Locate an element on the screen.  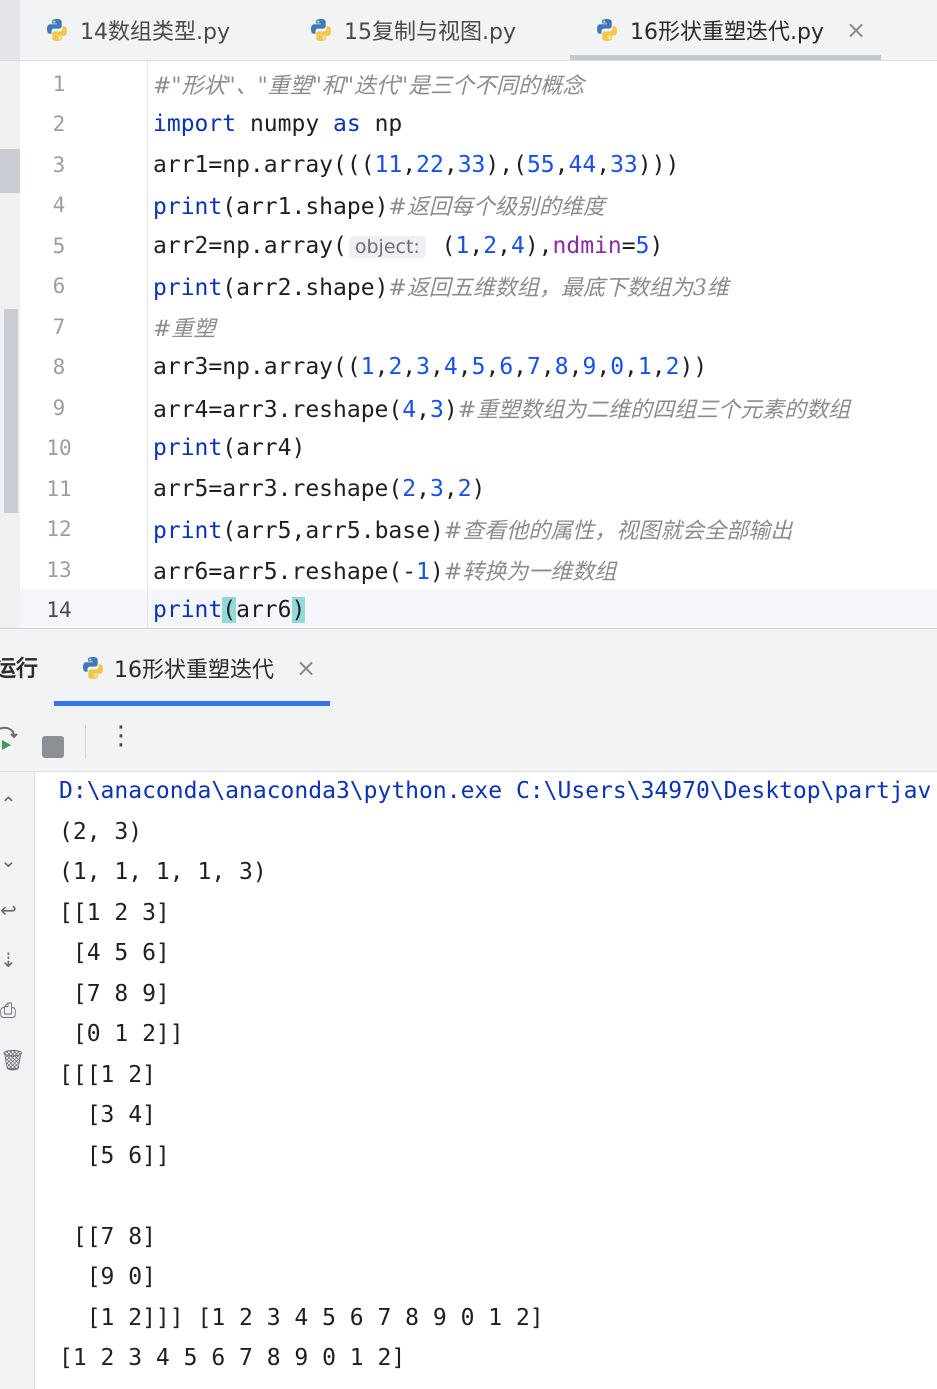
keyword-argument: ndmin is located at coordinates (587, 246).